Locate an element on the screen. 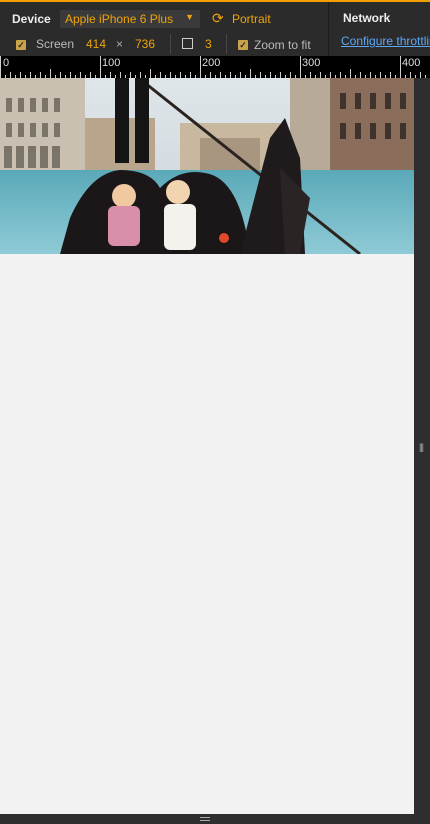 The height and width of the screenshot is (824, 430). device-select: Apple iPhone 6 Plus ▼ is located at coordinates (130, 19).